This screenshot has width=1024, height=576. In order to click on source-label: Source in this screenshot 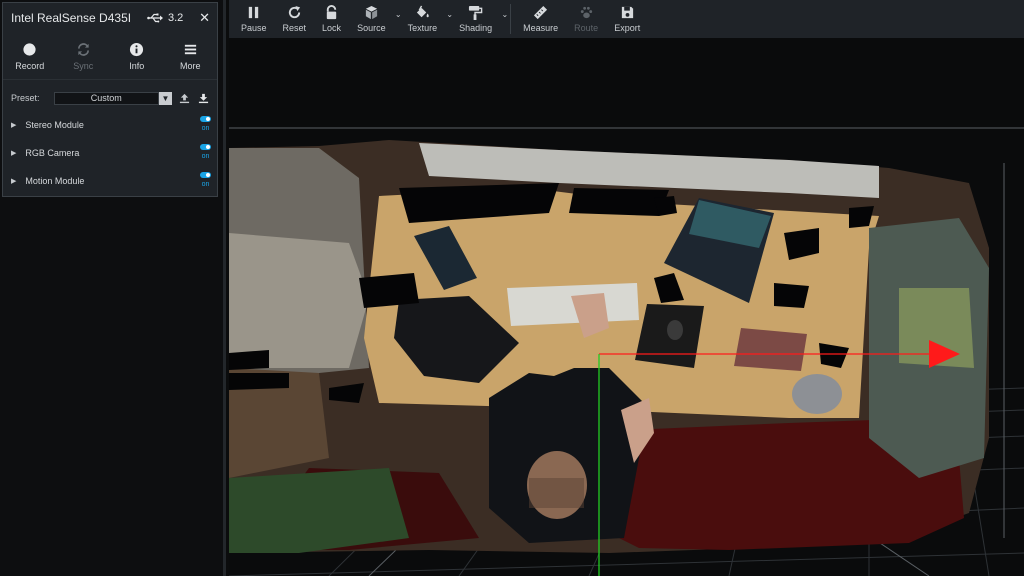, I will do `click(371, 28)`.